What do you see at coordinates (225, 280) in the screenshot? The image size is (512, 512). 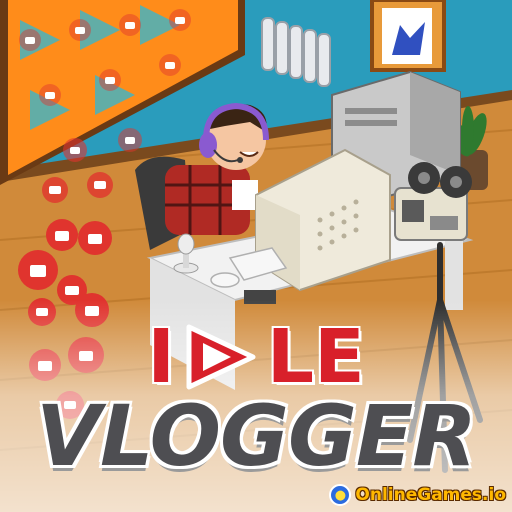 I see `mouse` at bounding box center [225, 280].